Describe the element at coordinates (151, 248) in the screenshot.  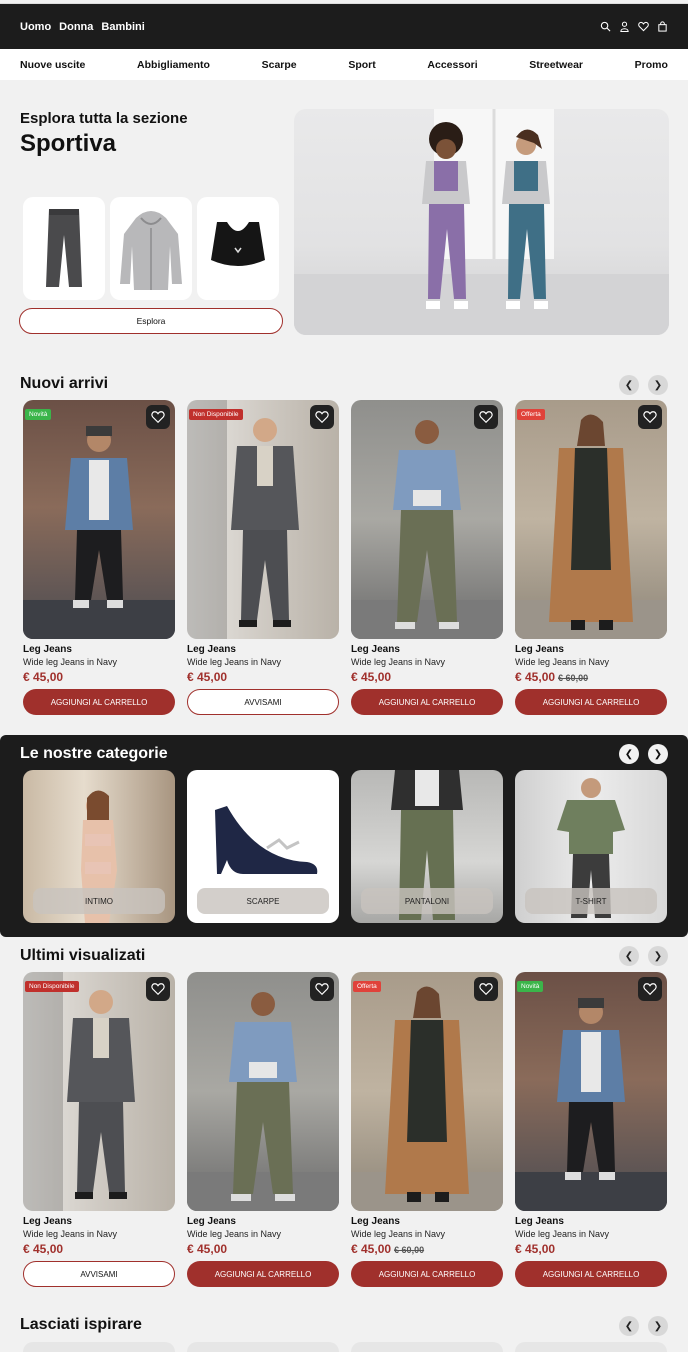
I see `thumbnail-hoodie` at that location.